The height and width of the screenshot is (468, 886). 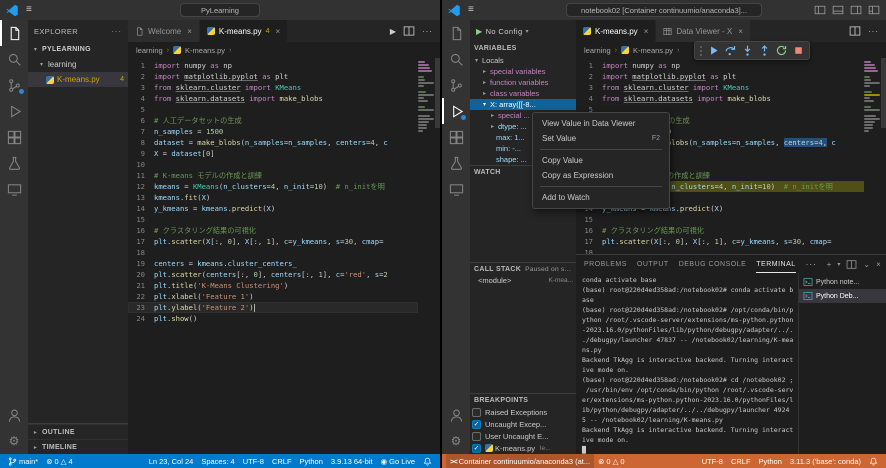 I want to click on step-into-button, so click(x=747, y=50).